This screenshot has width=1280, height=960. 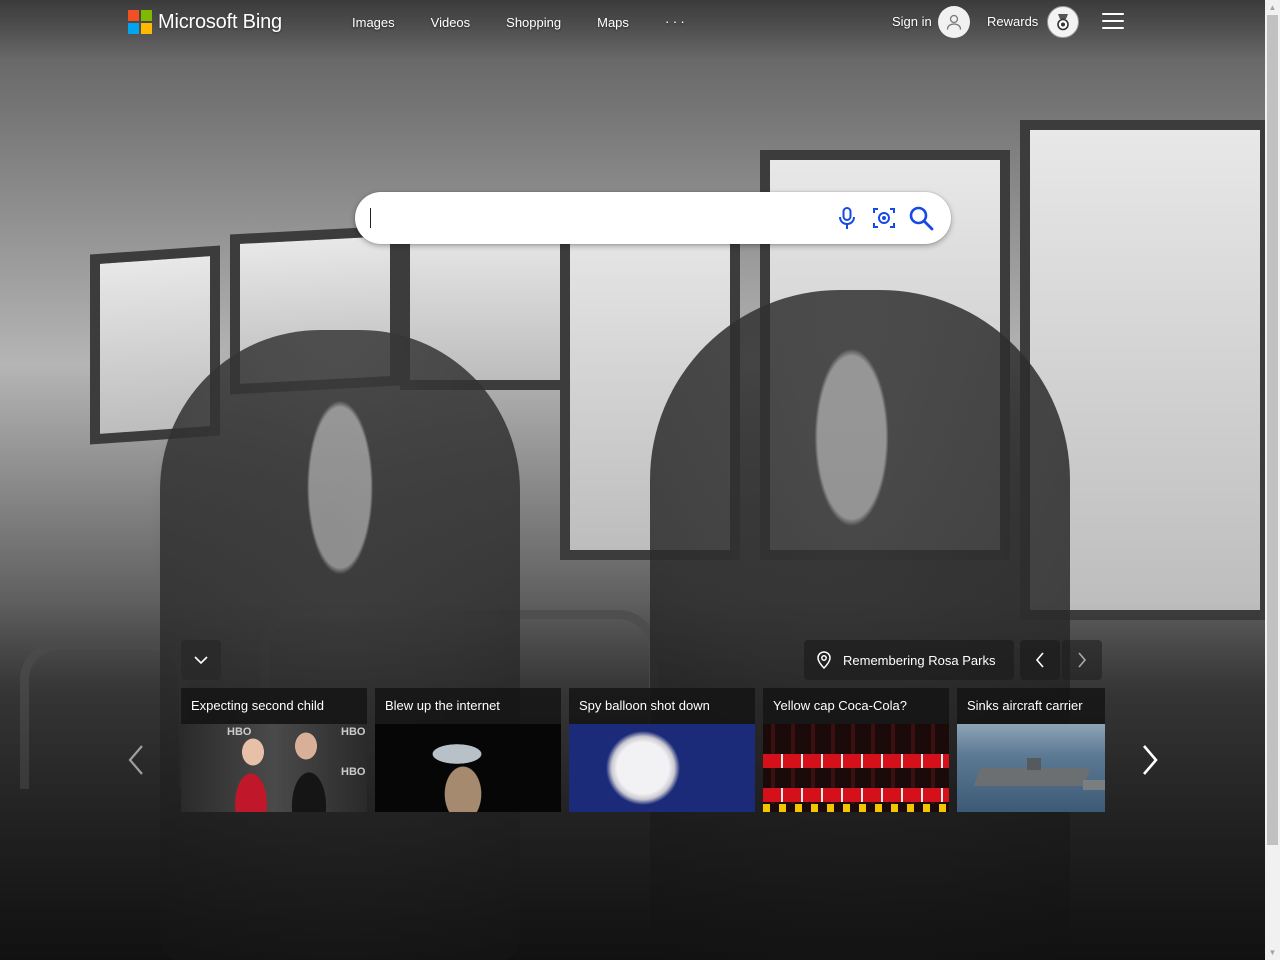 I want to click on next-image-button, so click(x=1082, y=660).